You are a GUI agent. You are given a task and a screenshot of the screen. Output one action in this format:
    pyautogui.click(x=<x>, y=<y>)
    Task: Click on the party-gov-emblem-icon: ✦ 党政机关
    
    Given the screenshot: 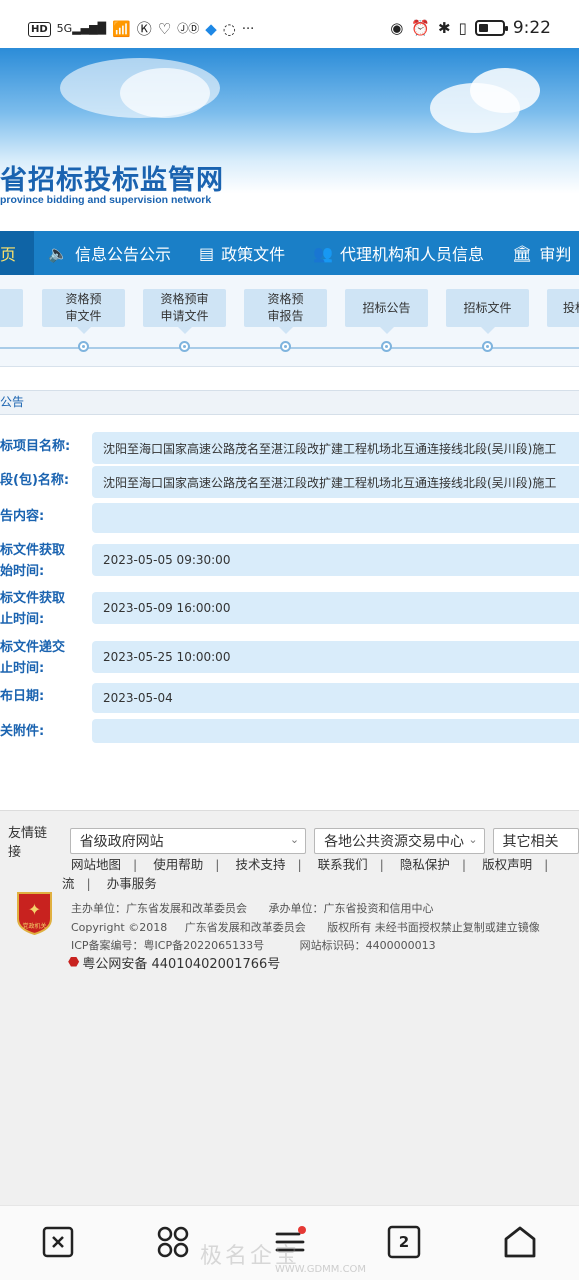 What is the action you would take?
    pyautogui.click(x=34, y=913)
    